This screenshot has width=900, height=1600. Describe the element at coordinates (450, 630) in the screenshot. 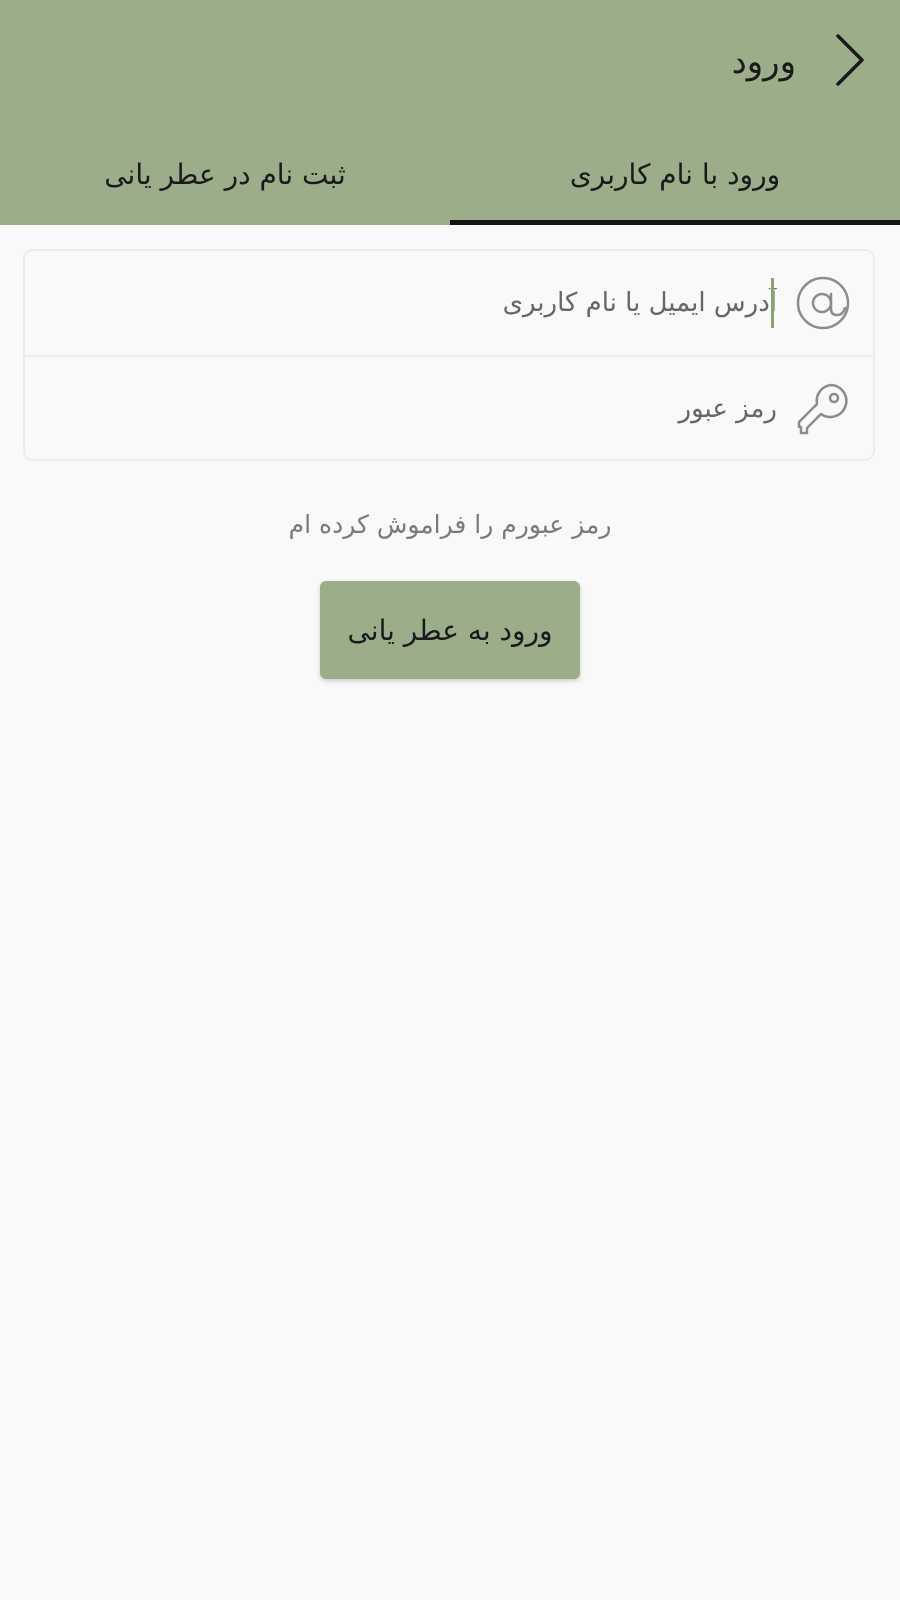

I see `login-button: ورود به عطر یانی` at that location.